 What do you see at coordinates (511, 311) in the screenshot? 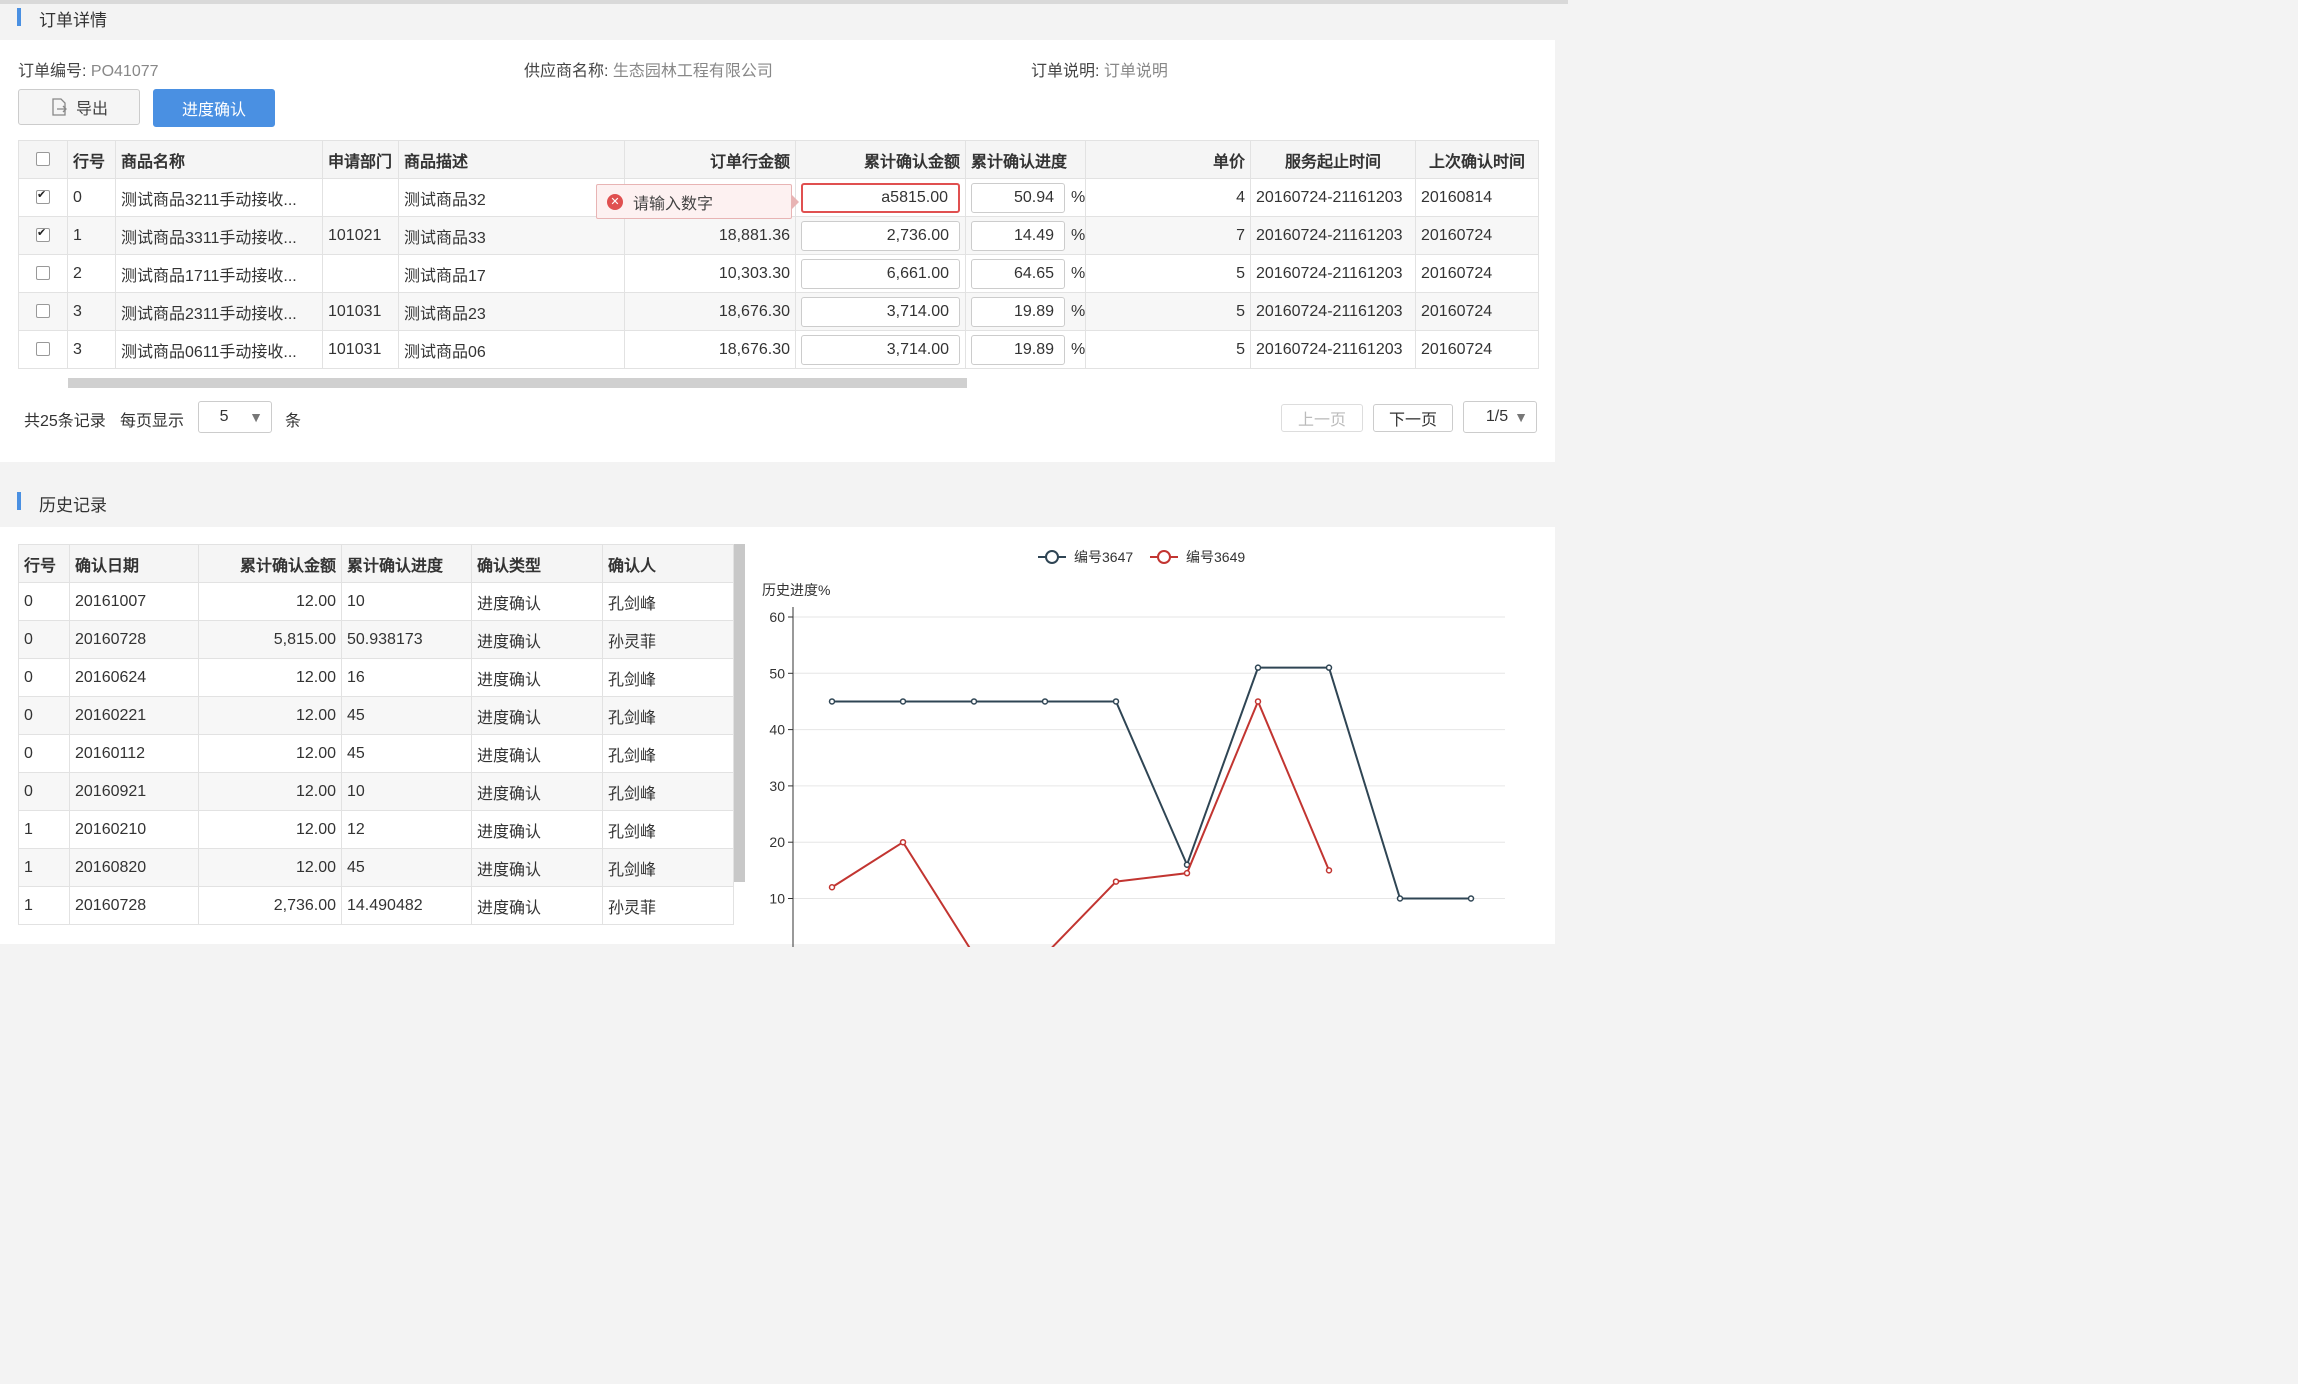
I see `product-desc: 测试商品23` at bounding box center [511, 311].